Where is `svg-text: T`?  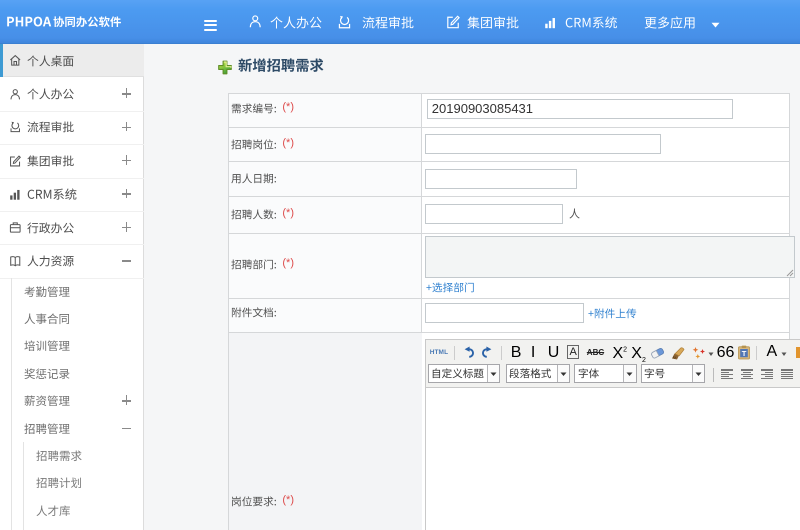 svg-text: T is located at coordinates (744, 353).